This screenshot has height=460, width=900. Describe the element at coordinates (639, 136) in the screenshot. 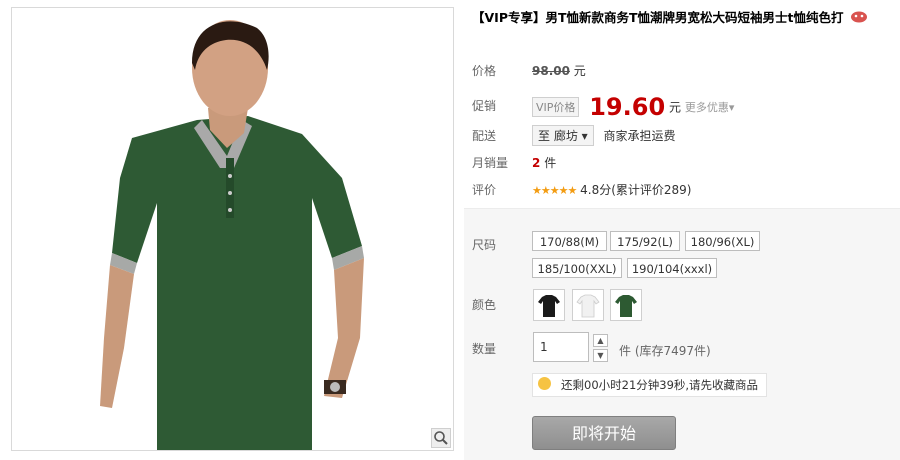

I see `shipping-note: 商家承担运费` at that location.